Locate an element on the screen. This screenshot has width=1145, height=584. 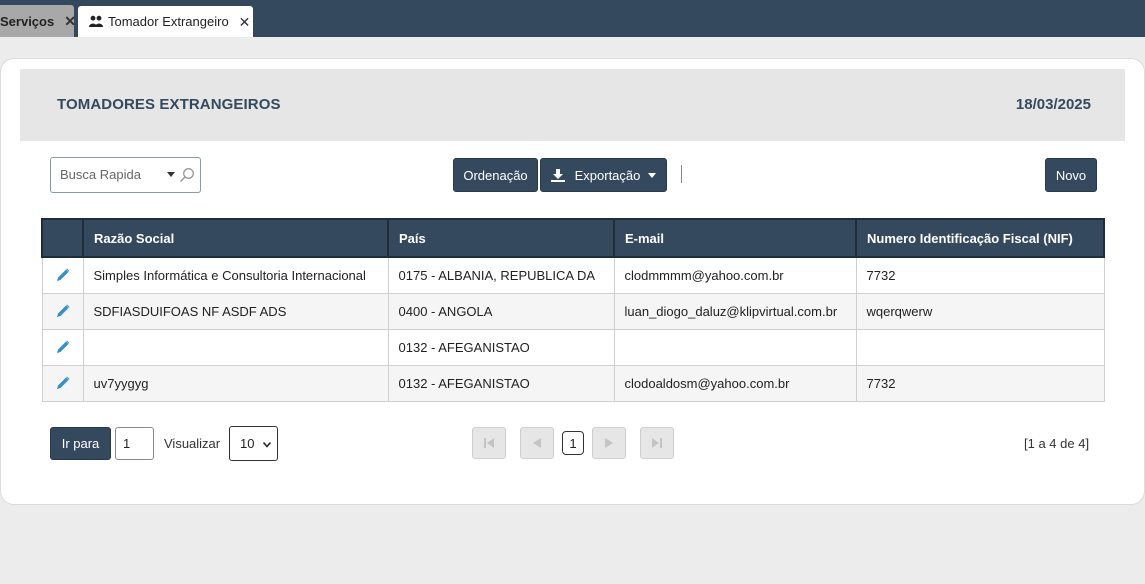
table-row: 0132 - AFEGANISTAO is located at coordinates (573, 347).